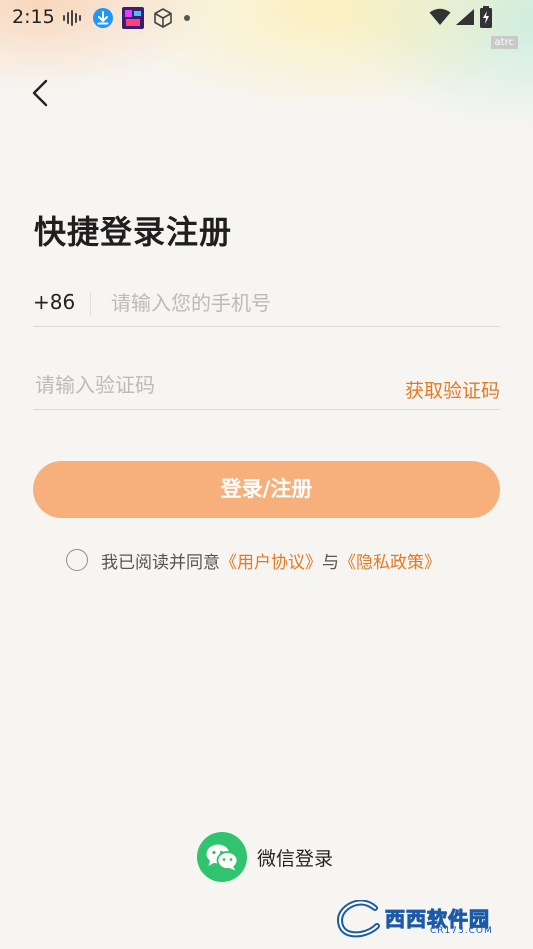 This screenshot has height=949, width=533. Describe the element at coordinates (90, 304) in the screenshot. I see `divider` at that location.